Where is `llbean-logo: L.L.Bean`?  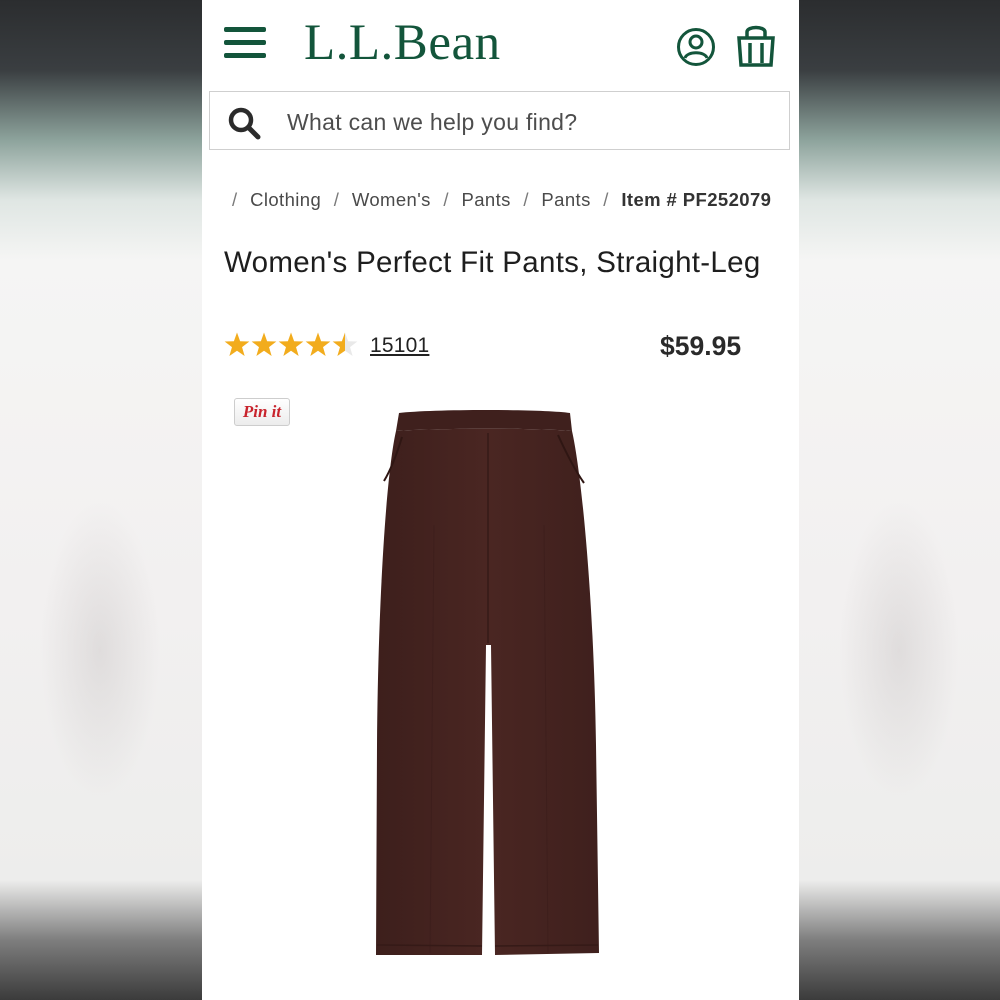 llbean-logo: L.L.Bean is located at coordinates (402, 43).